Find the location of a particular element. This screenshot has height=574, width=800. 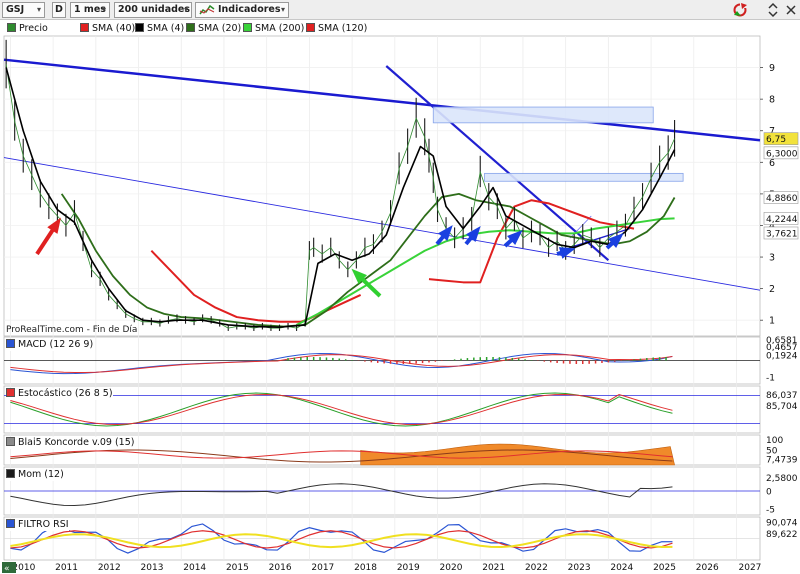

x-tick-label: 2025 is located at coordinates (664, 568).